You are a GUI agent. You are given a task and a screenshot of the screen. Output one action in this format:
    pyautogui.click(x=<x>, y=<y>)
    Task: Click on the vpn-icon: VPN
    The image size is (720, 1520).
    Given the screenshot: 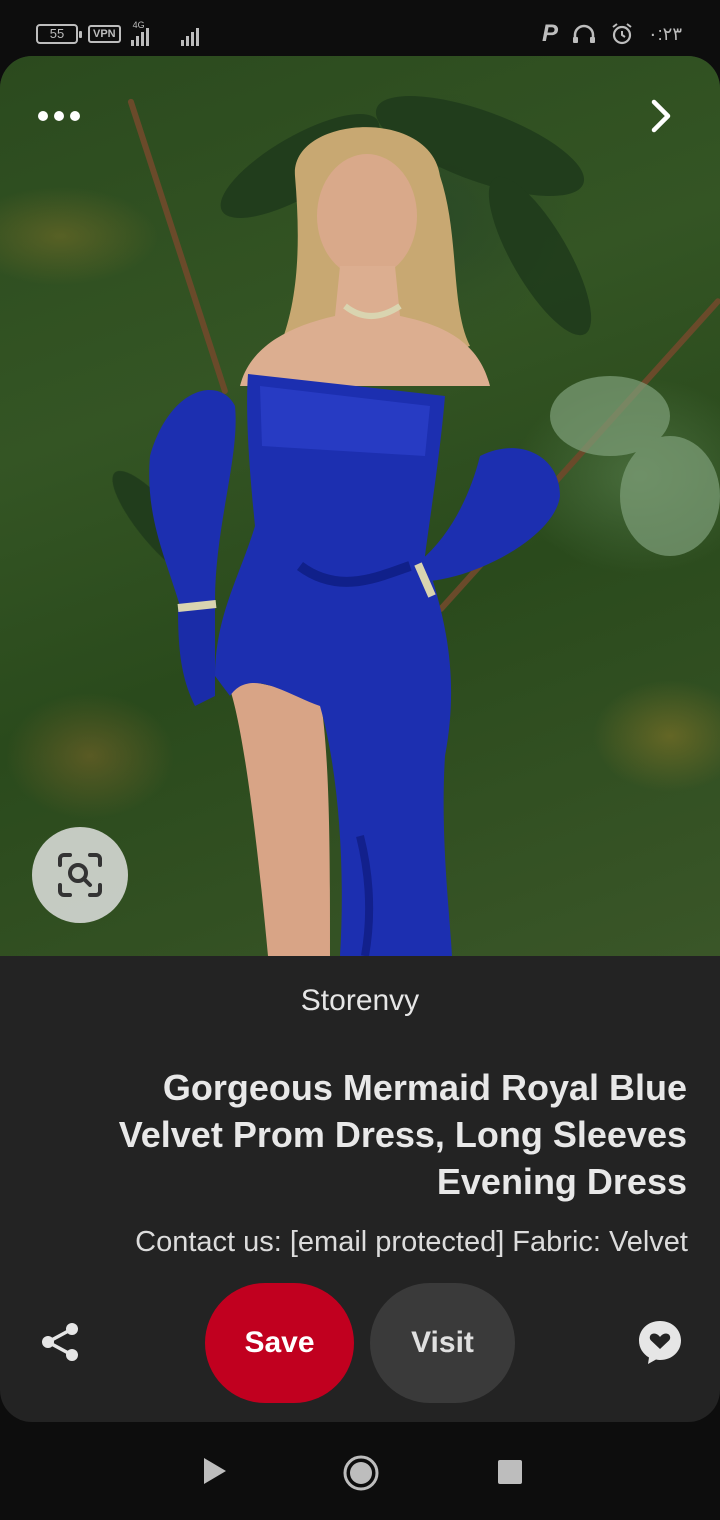 What is the action you would take?
    pyautogui.click(x=104, y=34)
    